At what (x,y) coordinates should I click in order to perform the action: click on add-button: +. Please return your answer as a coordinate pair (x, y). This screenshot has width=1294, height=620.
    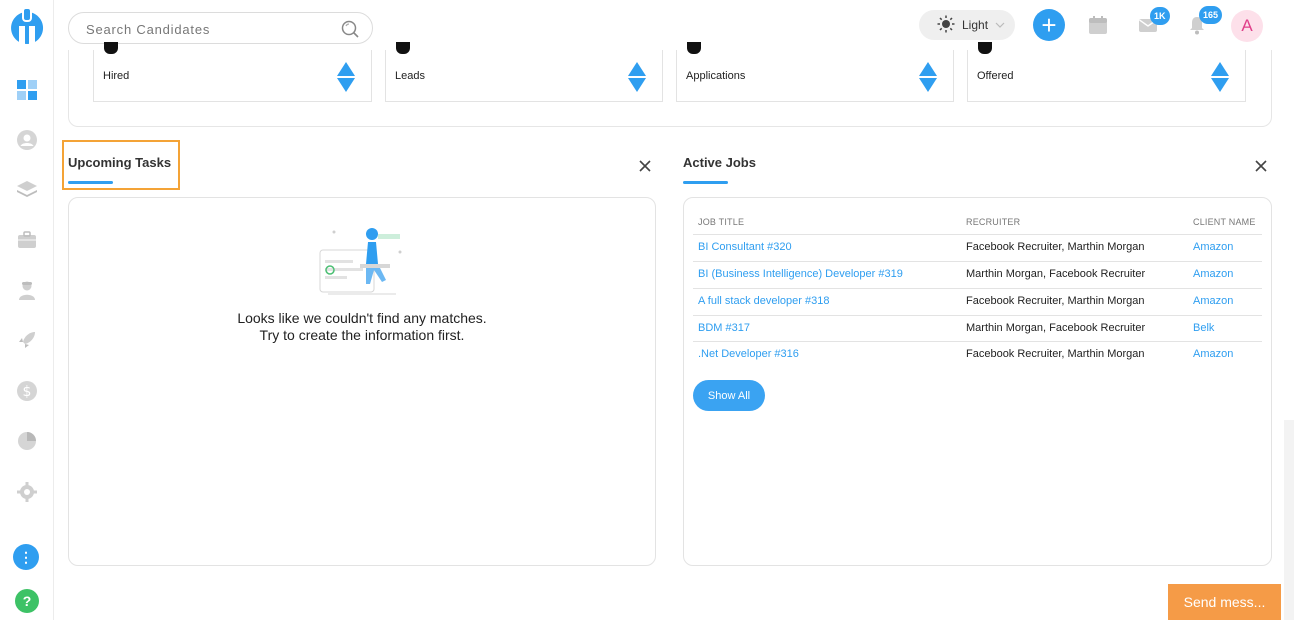
    Looking at the image, I should click on (1049, 25).